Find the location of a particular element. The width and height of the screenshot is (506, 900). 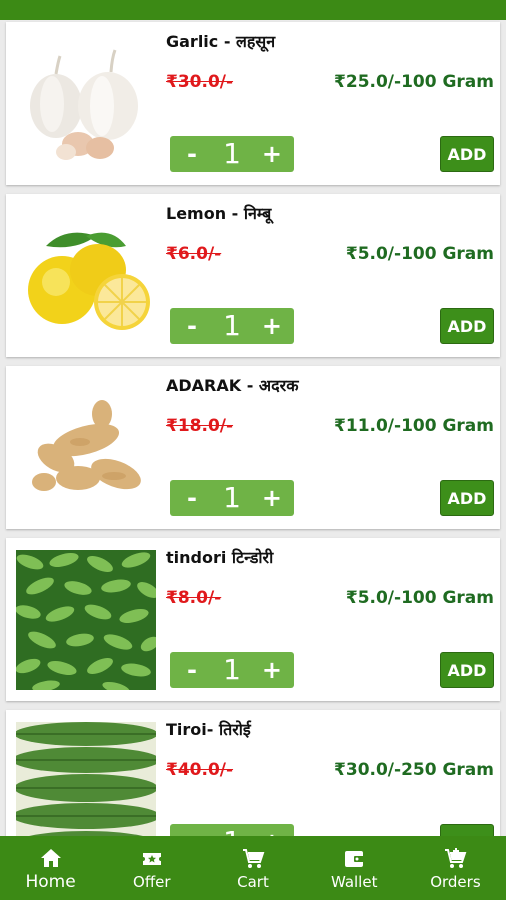

wallet-icon is located at coordinates (354, 859).